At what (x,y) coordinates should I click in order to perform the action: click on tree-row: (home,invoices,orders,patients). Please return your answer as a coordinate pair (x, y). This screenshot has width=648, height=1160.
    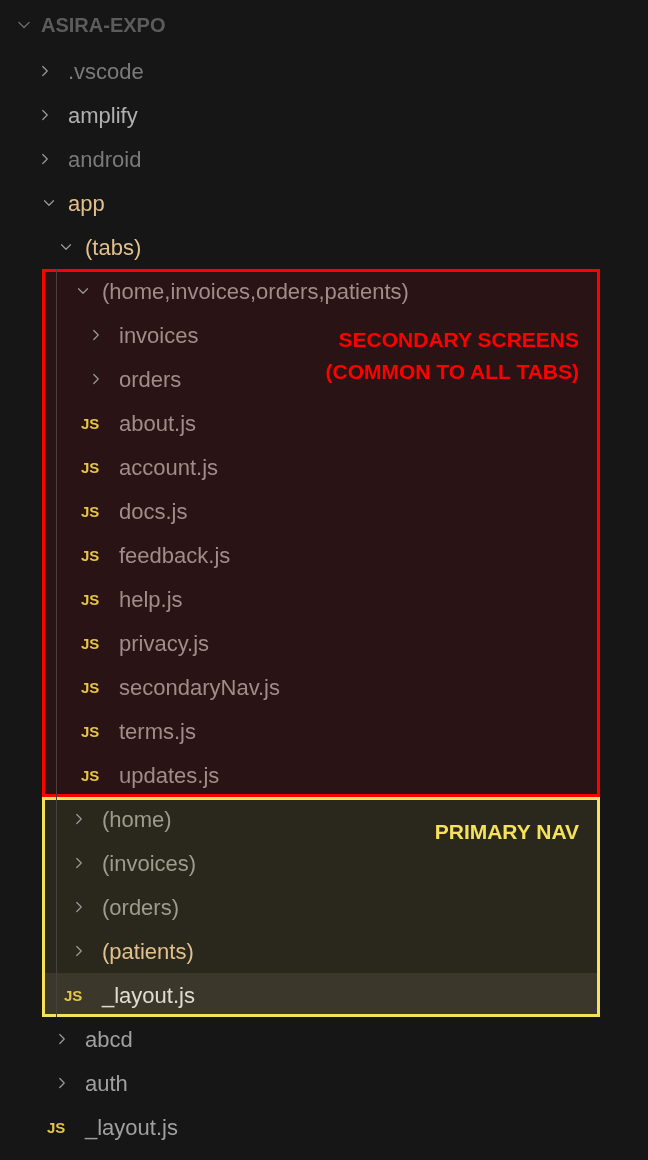
    Looking at the image, I should click on (225, 291).